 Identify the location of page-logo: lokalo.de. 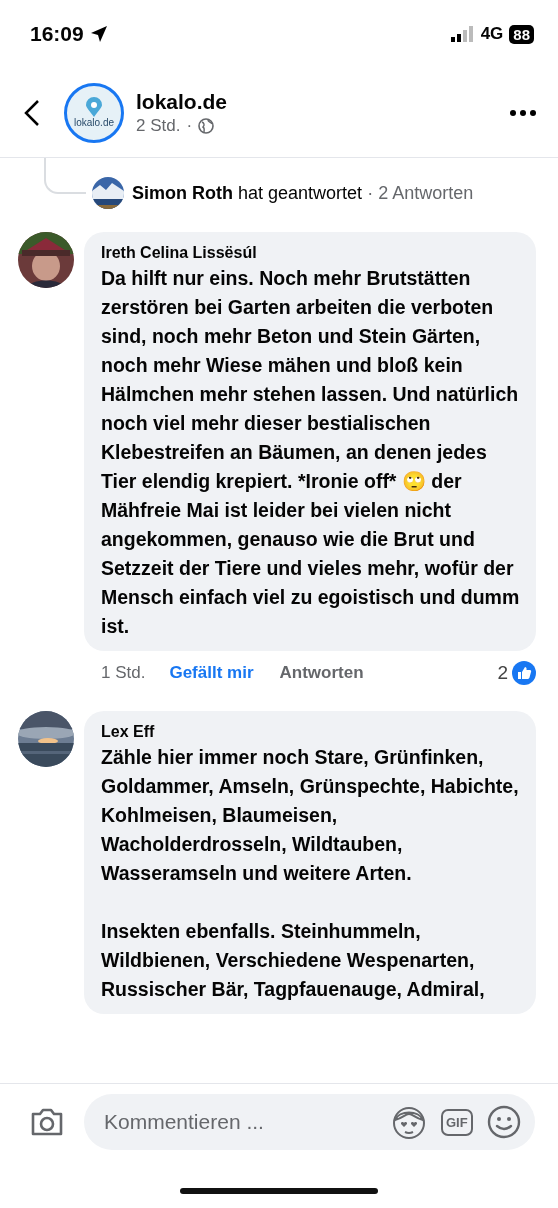
(94, 112).